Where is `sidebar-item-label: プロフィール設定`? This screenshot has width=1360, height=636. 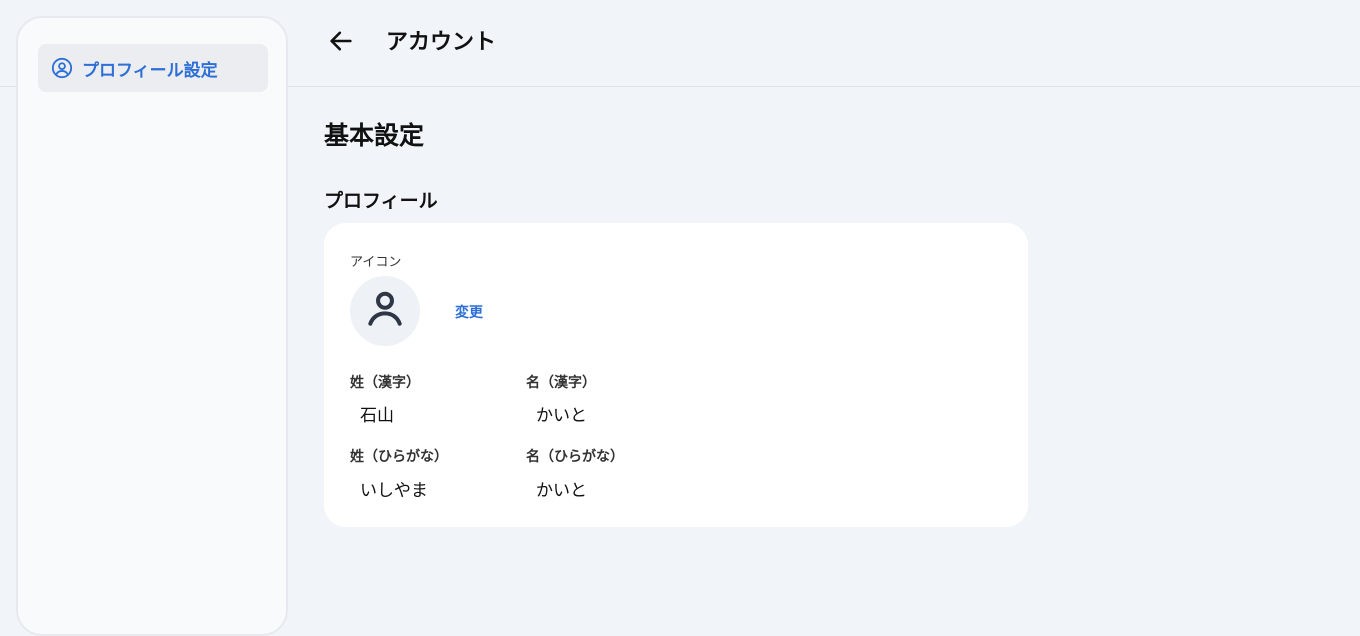
sidebar-item-label: プロフィール設定 is located at coordinates (150, 70).